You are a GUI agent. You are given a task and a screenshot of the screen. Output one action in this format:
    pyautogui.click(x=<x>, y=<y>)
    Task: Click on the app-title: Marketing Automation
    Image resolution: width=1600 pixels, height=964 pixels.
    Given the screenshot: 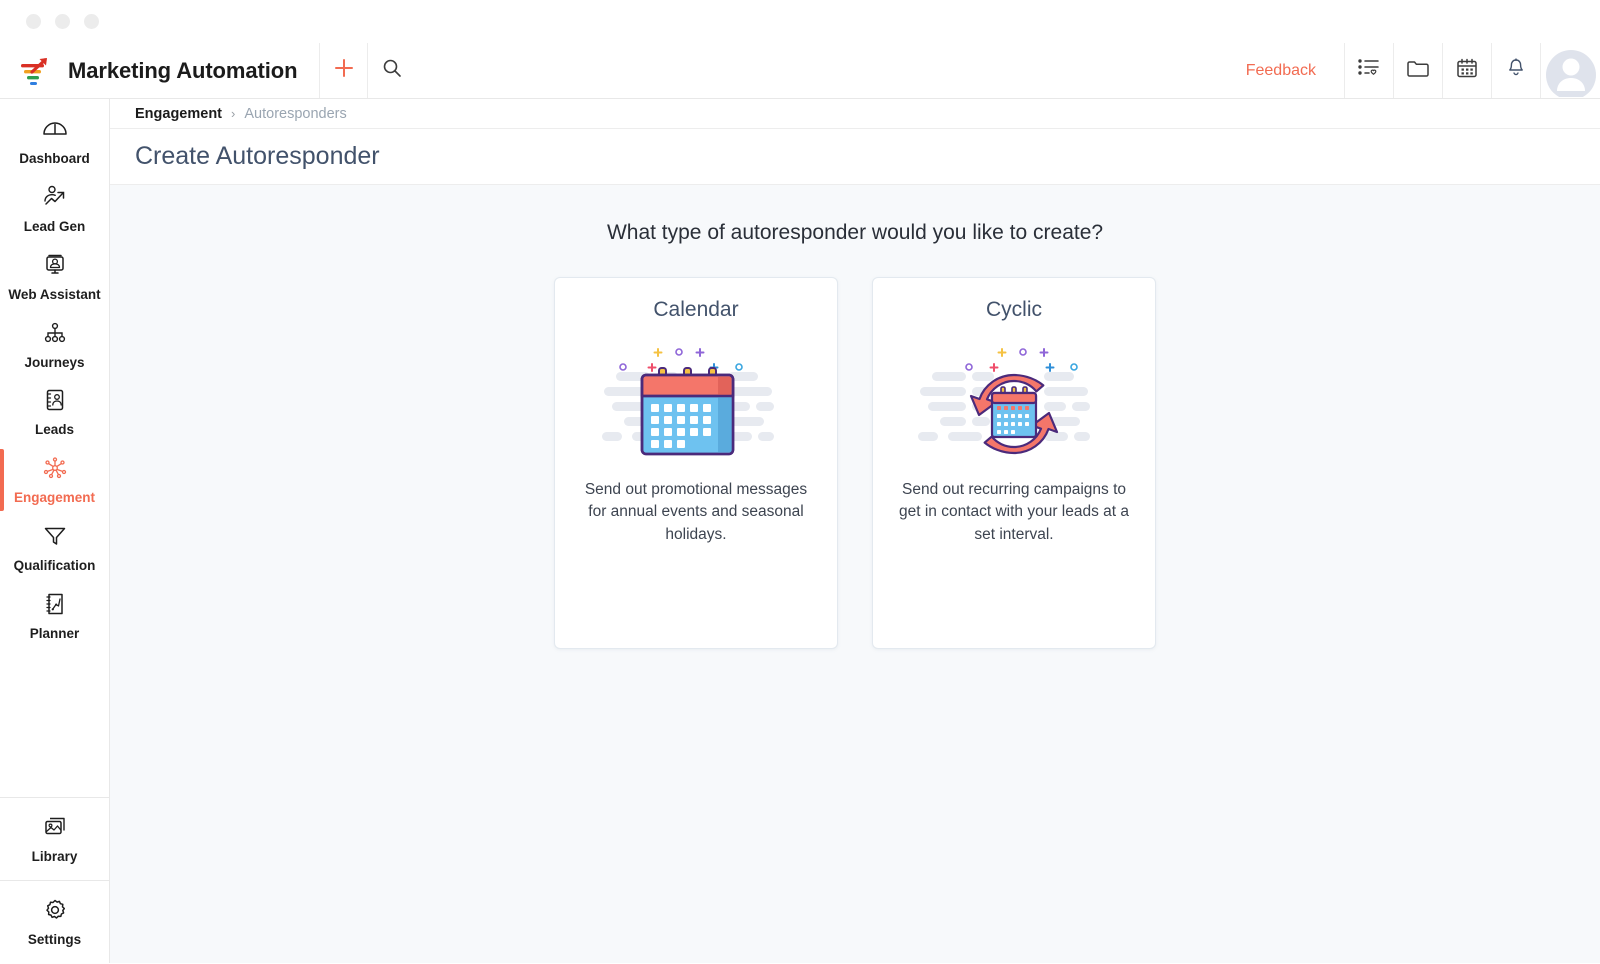 What is the action you would take?
    pyautogui.click(x=183, y=70)
    